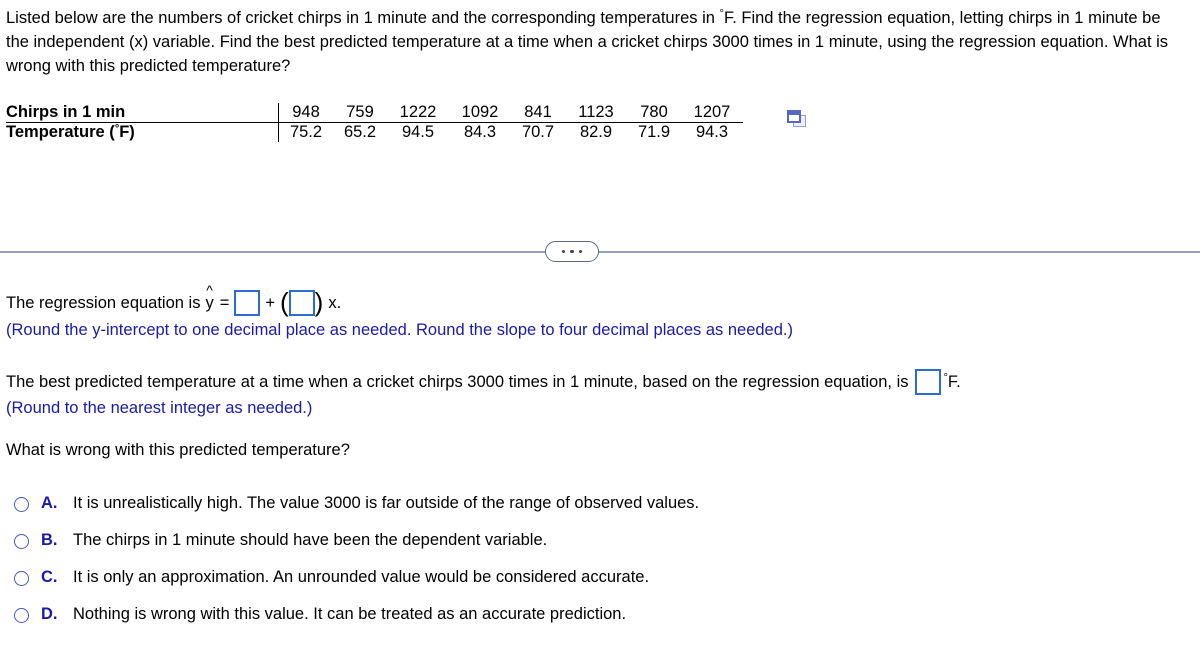 The width and height of the screenshot is (1200, 650). I want to click on section-divider, so click(600, 252).